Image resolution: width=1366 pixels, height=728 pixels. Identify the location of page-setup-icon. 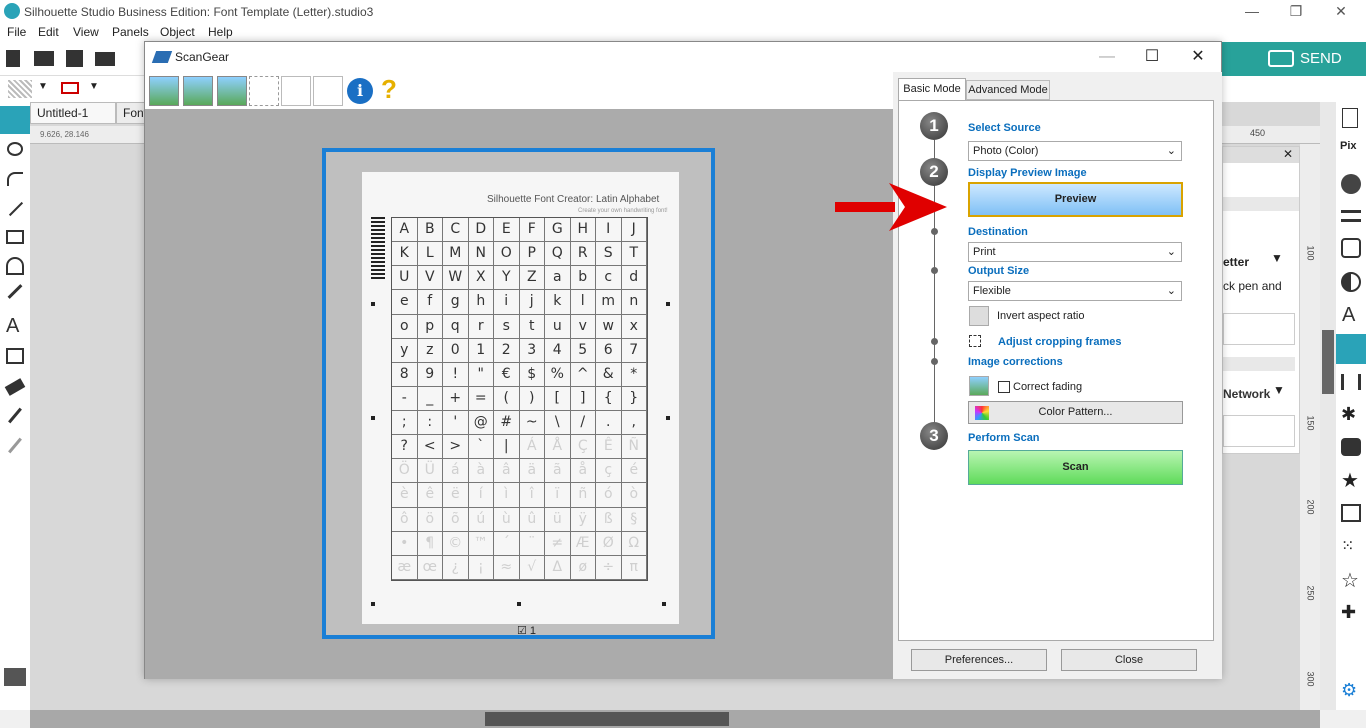
(1350, 118).